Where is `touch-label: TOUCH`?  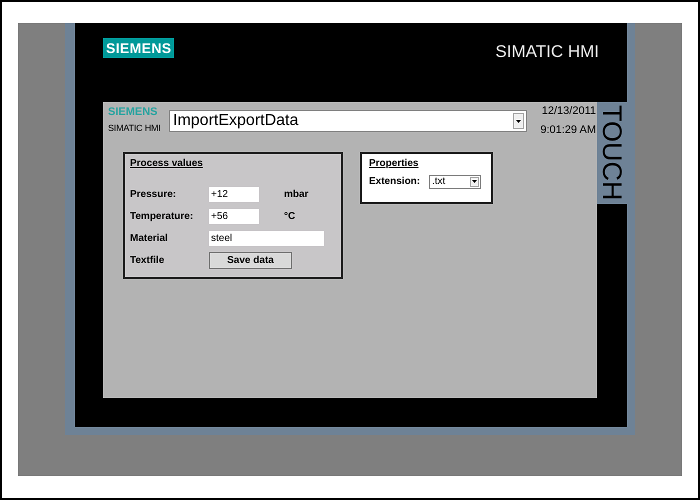
touch-label: TOUCH is located at coordinates (612, 153).